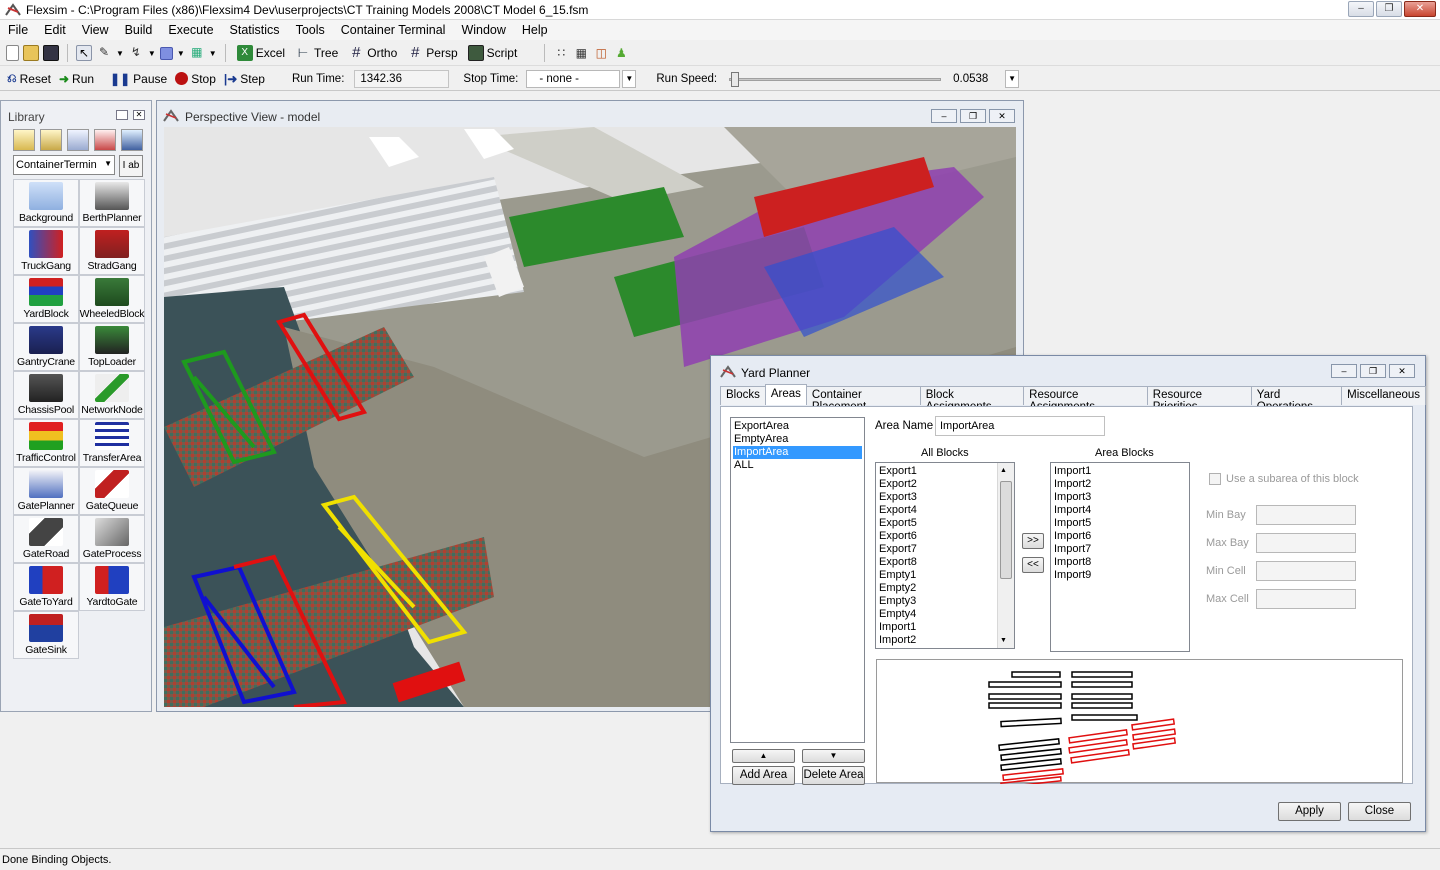 This screenshot has width=1440, height=870. Describe the element at coordinates (244, 79) in the screenshot. I see `step-button: |➜ Step` at that location.